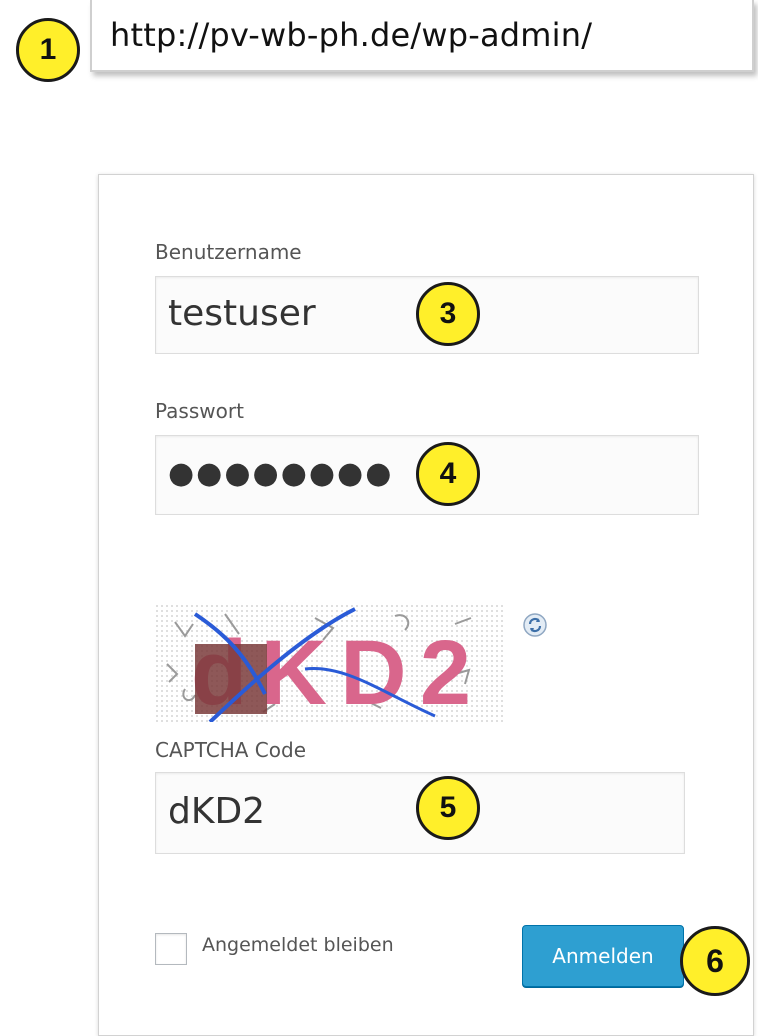 Image resolution: width=758 pixels, height=1036 pixels. I want to click on remember-label: Angemeldet bleiben, so click(298, 945).